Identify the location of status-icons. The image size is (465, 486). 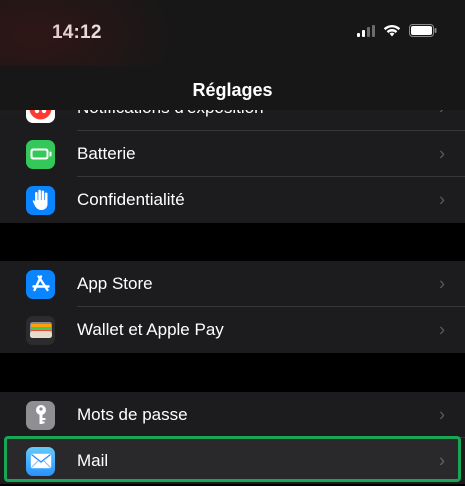
(397, 30).